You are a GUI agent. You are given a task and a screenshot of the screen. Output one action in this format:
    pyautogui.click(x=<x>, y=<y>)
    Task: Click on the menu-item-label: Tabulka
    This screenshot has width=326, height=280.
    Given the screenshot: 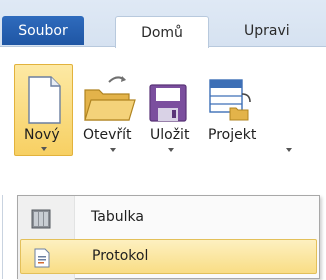 What is the action you would take?
    pyautogui.click(x=117, y=217)
    